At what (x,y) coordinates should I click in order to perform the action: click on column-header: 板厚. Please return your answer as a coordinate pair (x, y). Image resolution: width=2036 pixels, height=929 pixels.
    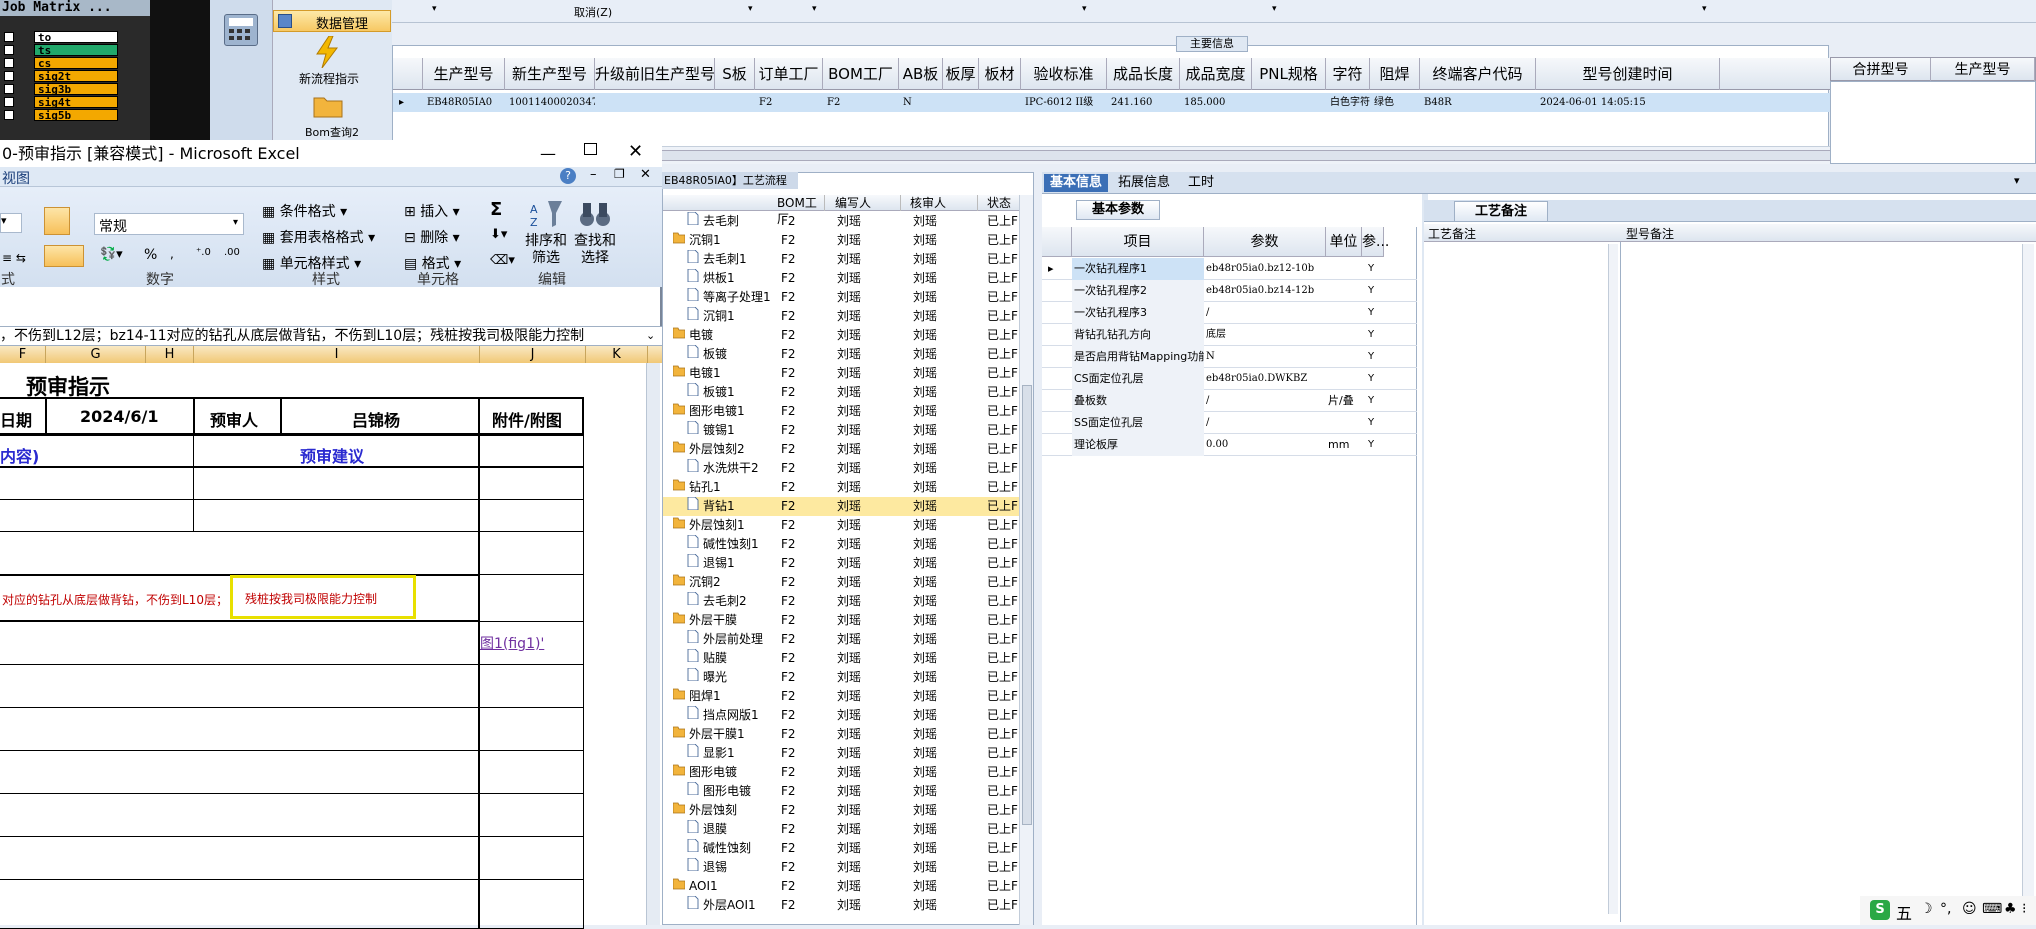
    Looking at the image, I should click on (961, 74).